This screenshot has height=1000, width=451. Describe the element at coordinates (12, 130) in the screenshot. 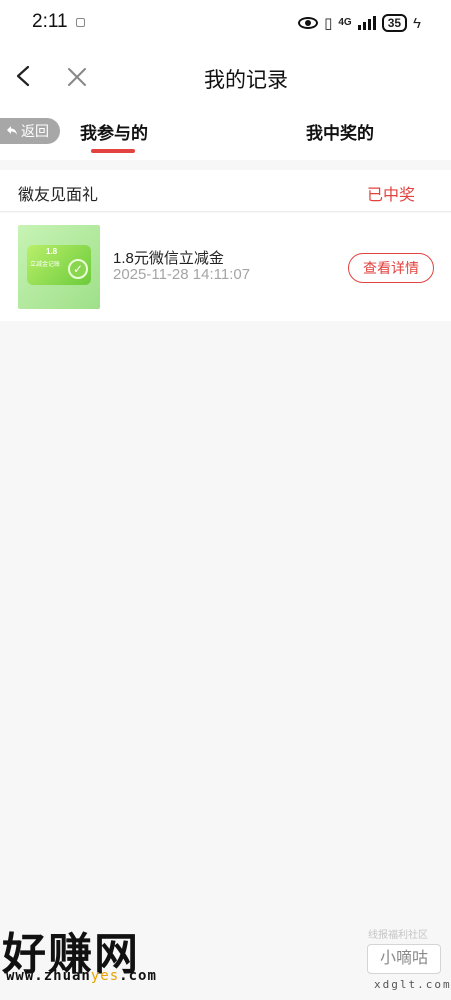

I see `return-arrow-icon` at that location.